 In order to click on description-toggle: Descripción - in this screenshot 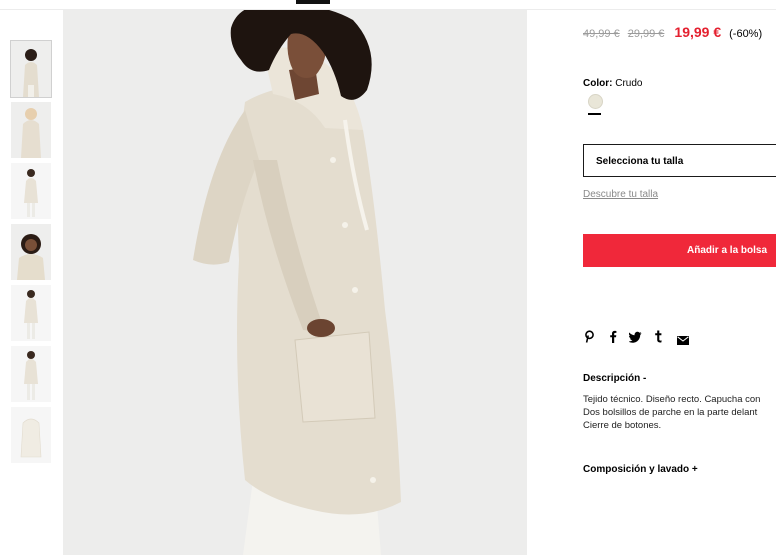, I will do `click(614, 378)`.